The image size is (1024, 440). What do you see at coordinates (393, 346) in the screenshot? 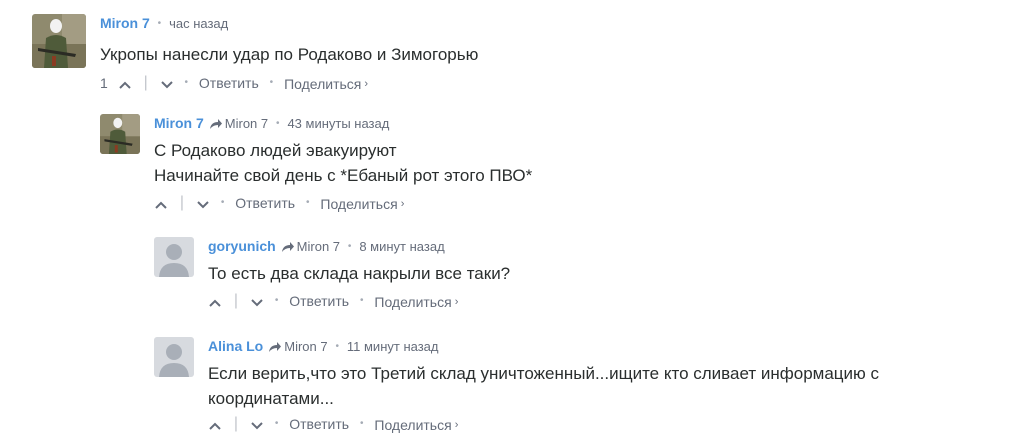
I see `timestamp: 11 минут назад` at bounding box center [393, 346].